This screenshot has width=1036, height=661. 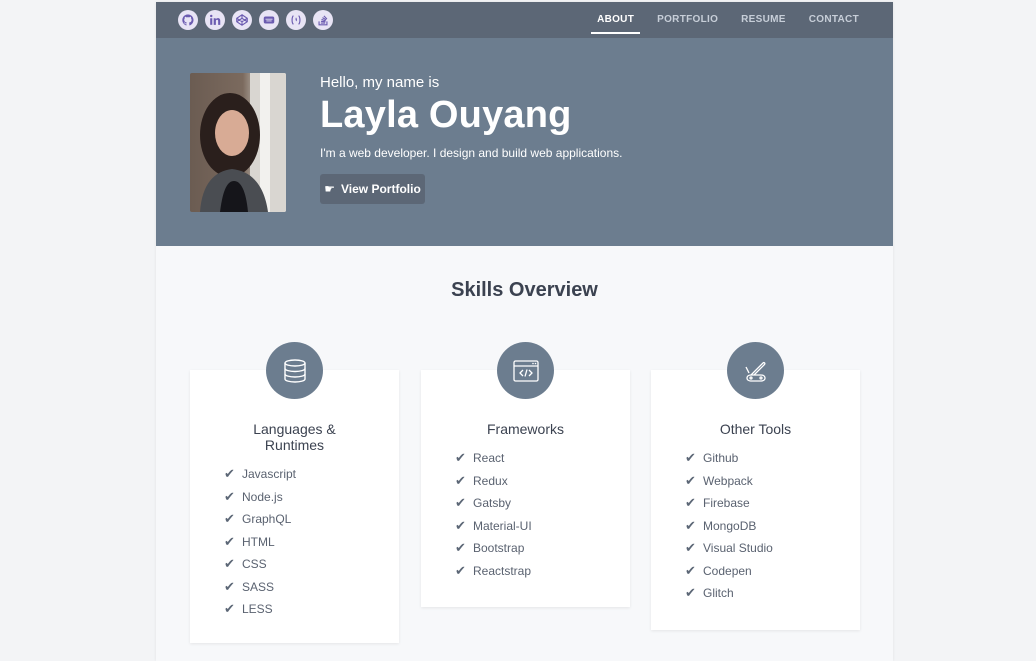 I want to click on list-item: ✔ SASS, so click(x=311, y=587).